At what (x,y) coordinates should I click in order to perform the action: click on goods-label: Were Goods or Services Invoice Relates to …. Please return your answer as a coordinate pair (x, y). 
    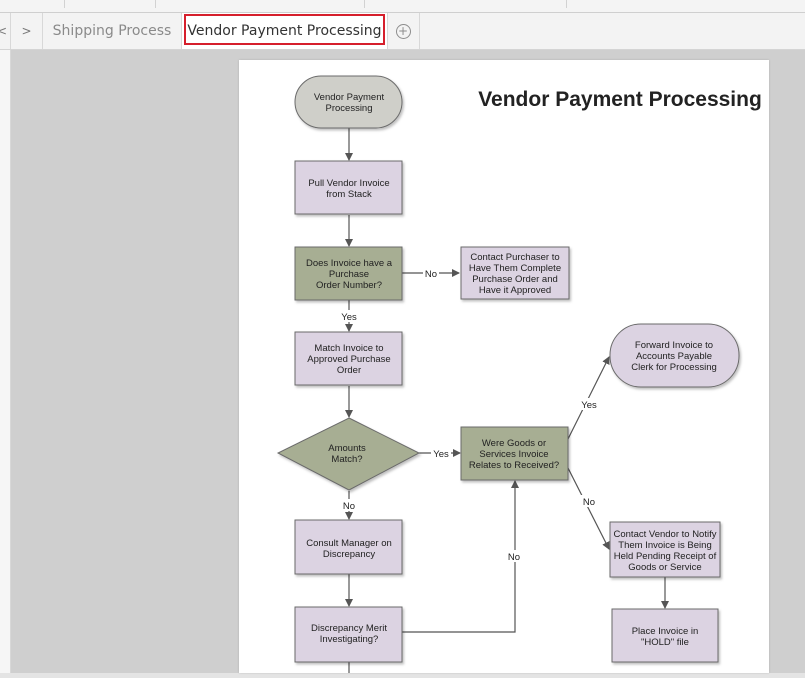
    Looking at the image, I should click on (514, 454).